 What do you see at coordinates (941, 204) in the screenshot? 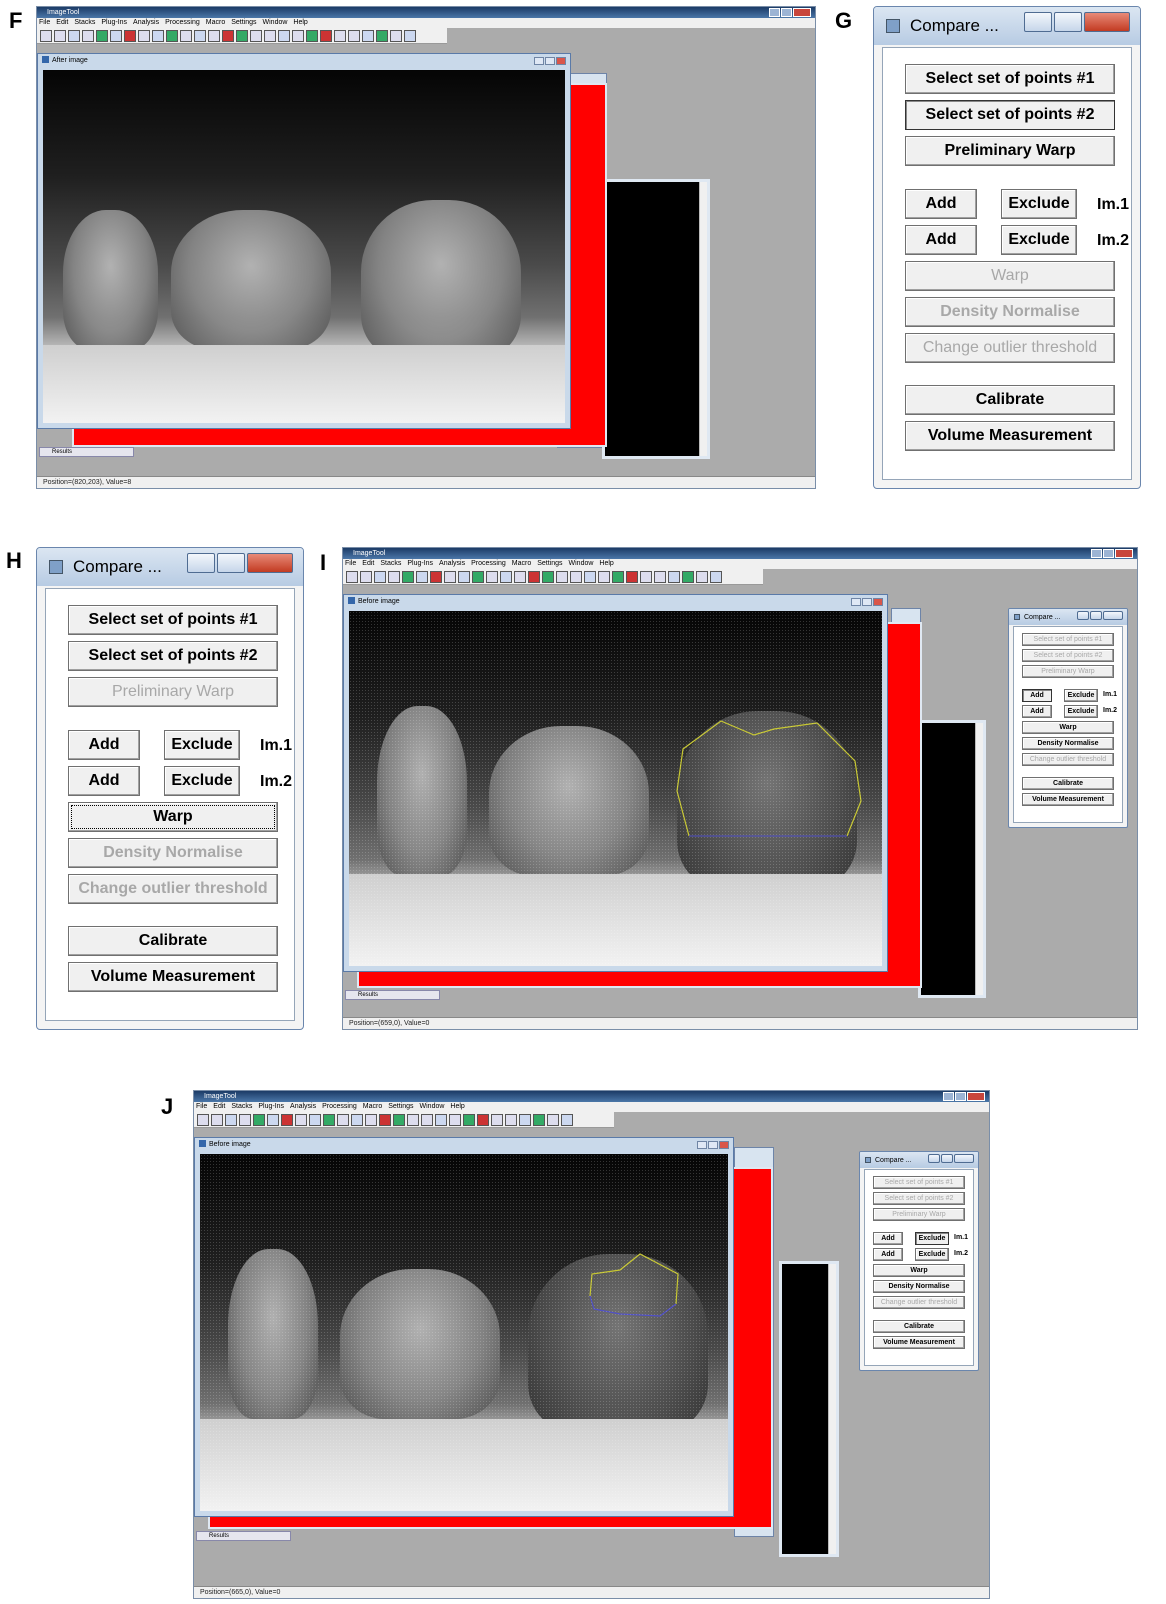
I see `add-im1-button: Add` at bounding box center [941, 204].